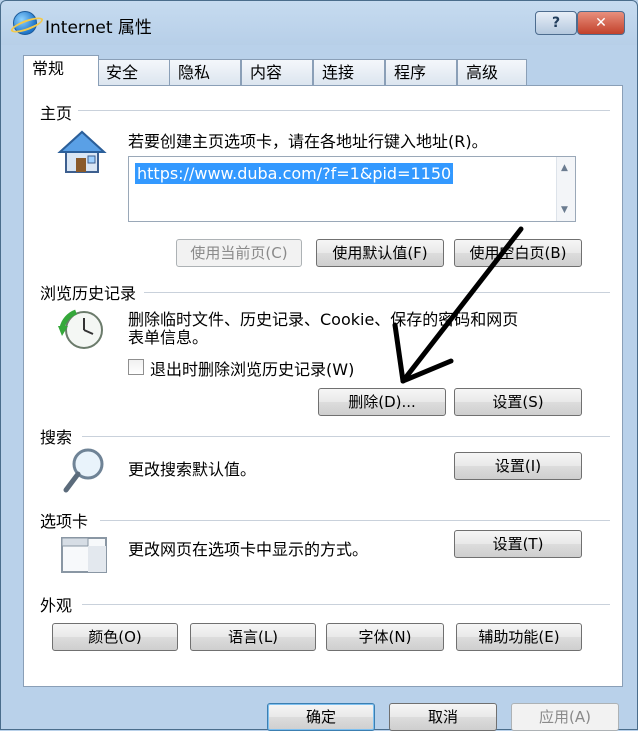 The height and width of the screenshot is (731, 638). What do you see at coordinates (61, 70) in the screenshot?
I see `tab-general: 常规` at bounding box center [61, 70].